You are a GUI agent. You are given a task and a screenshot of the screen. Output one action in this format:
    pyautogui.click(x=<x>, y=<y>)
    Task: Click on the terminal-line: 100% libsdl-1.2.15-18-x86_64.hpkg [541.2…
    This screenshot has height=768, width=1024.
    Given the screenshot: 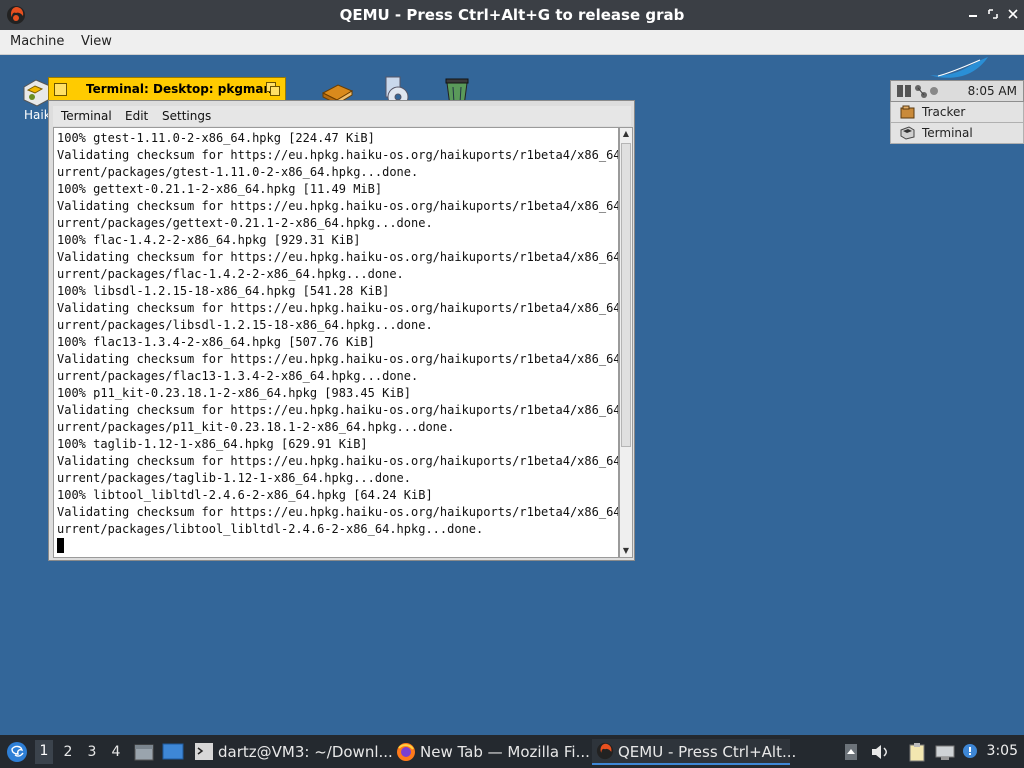 What is the action you would take?
    pyautogui.click(x=223, y=291)
    